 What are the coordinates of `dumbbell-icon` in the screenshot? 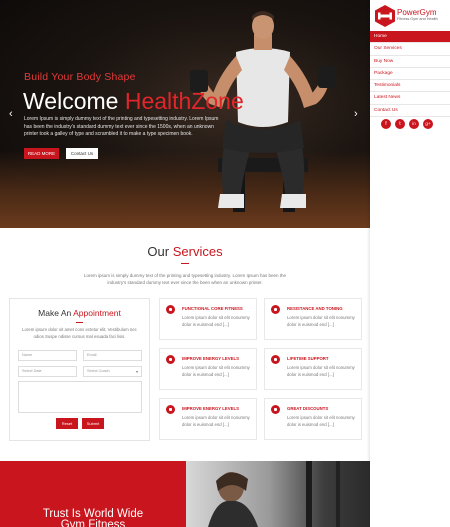 It's located at (170, 309).